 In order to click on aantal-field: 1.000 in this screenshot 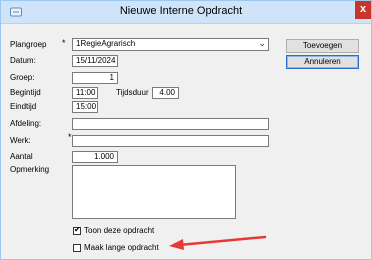, I will do `click(95, 157)`.